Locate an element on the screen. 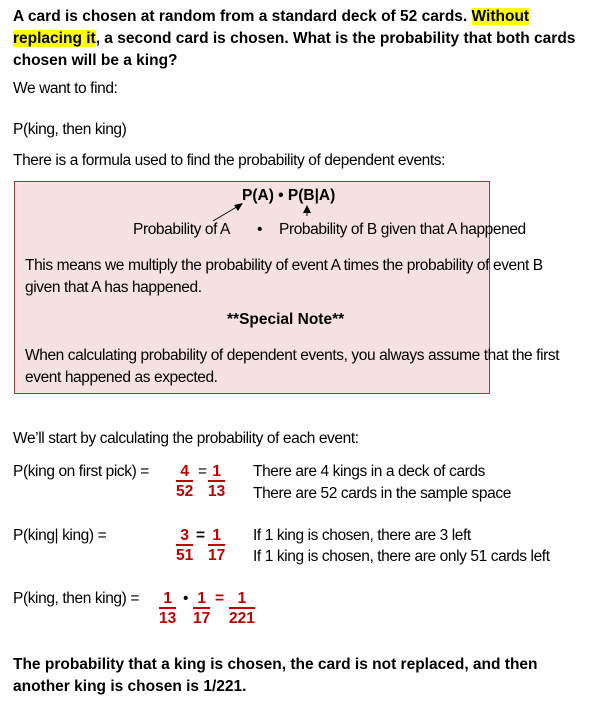 The image size is (604, 721). step1-fraction-1: 4 52 is located at coordinates (185, 482).